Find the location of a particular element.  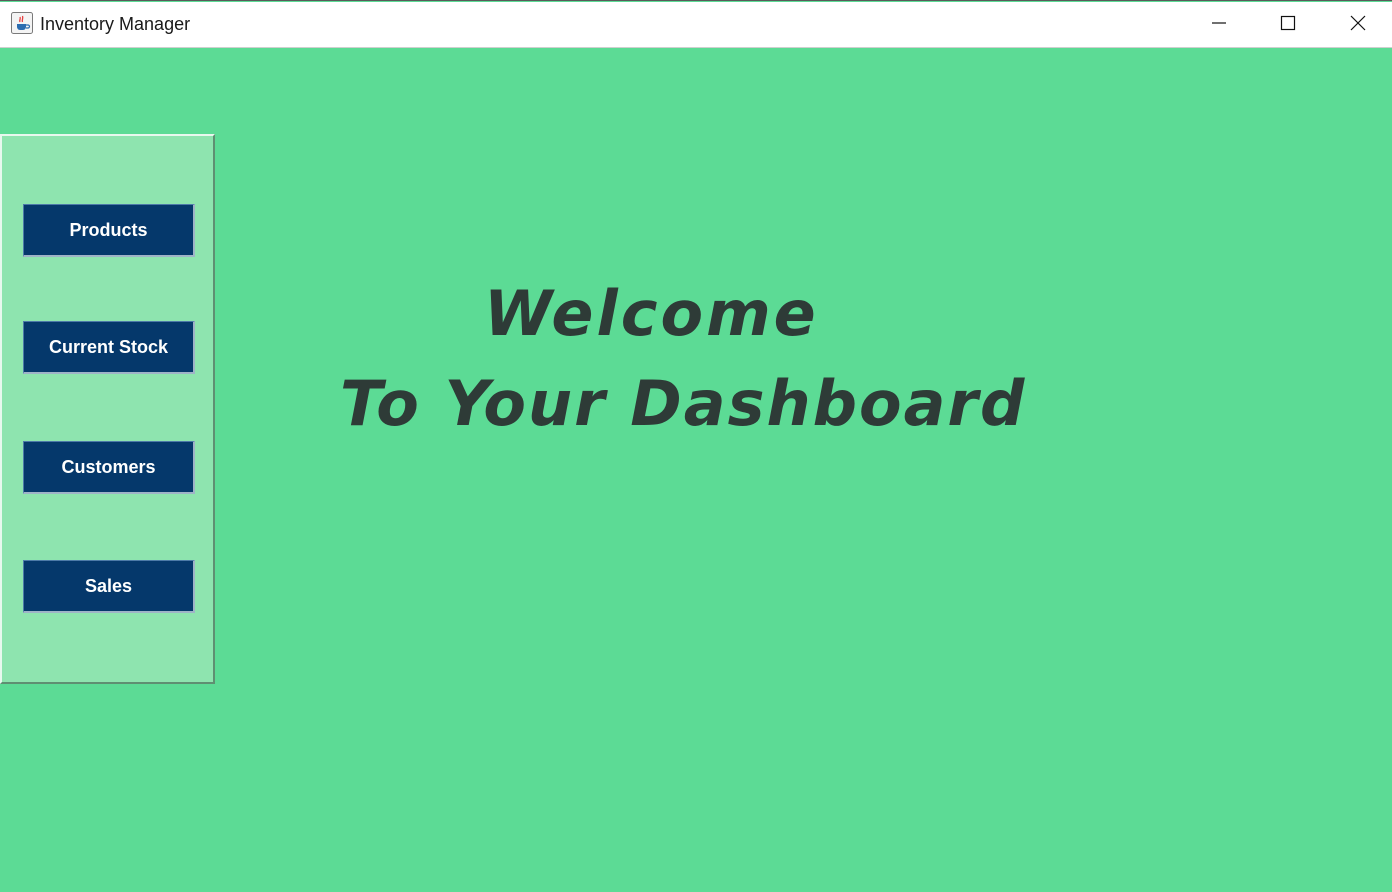

close-button is located at coordinates (1358, 25).